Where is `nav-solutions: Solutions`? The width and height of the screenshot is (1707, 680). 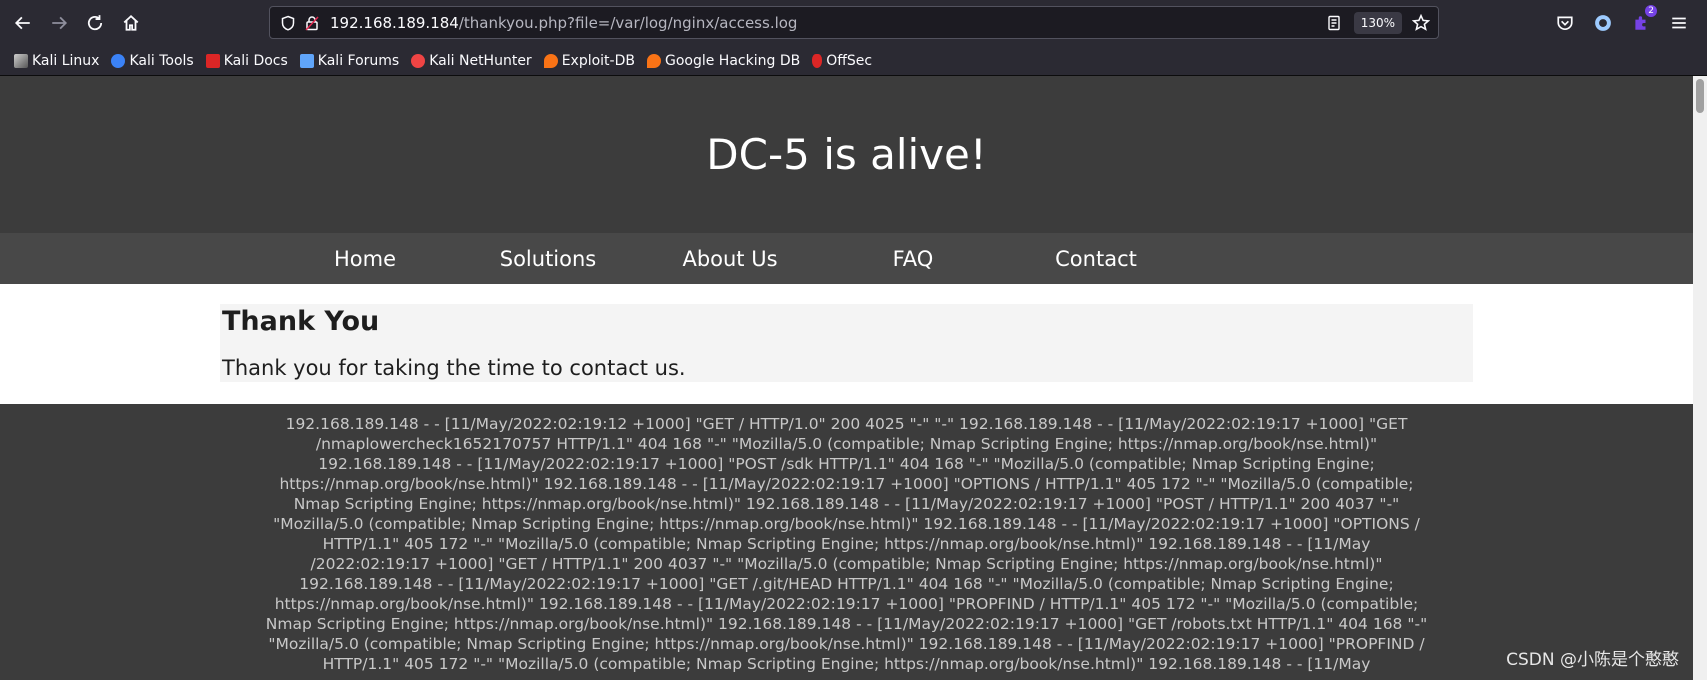
nav-solutions: Solutions is located at coordinates (548, 258).